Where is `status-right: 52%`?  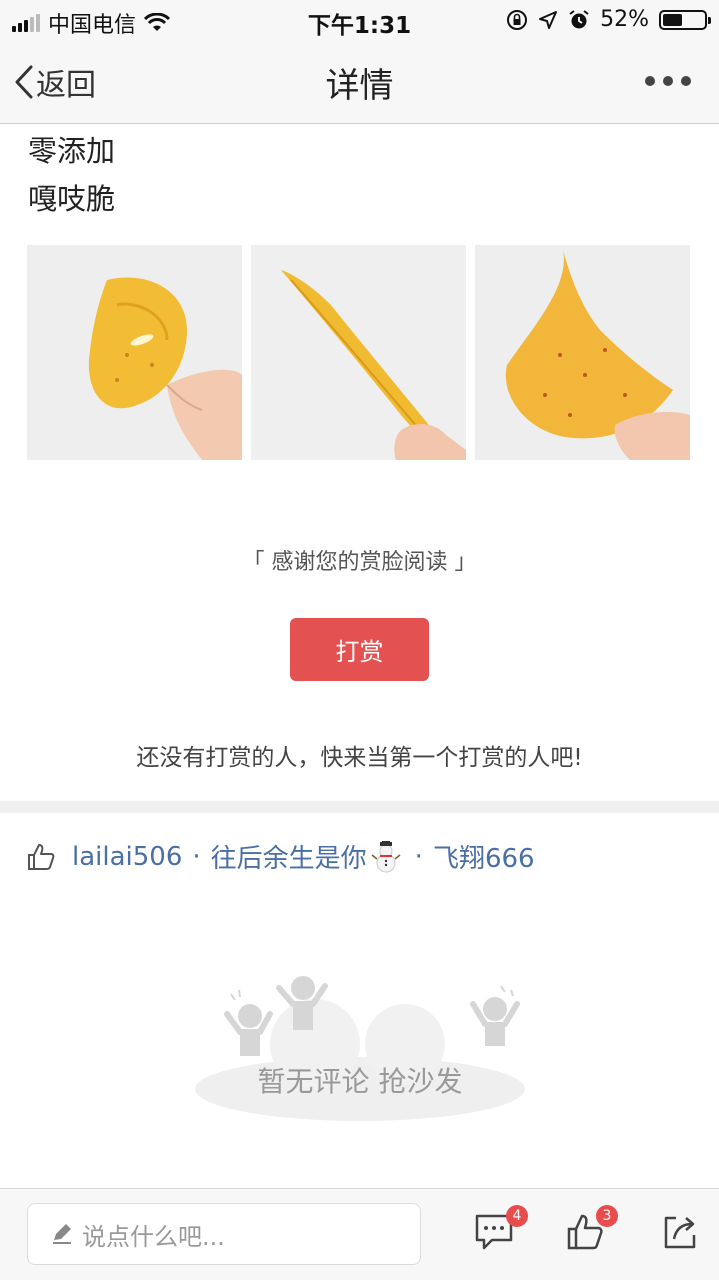
status-right: 52% is located at coordinates (608, 19).